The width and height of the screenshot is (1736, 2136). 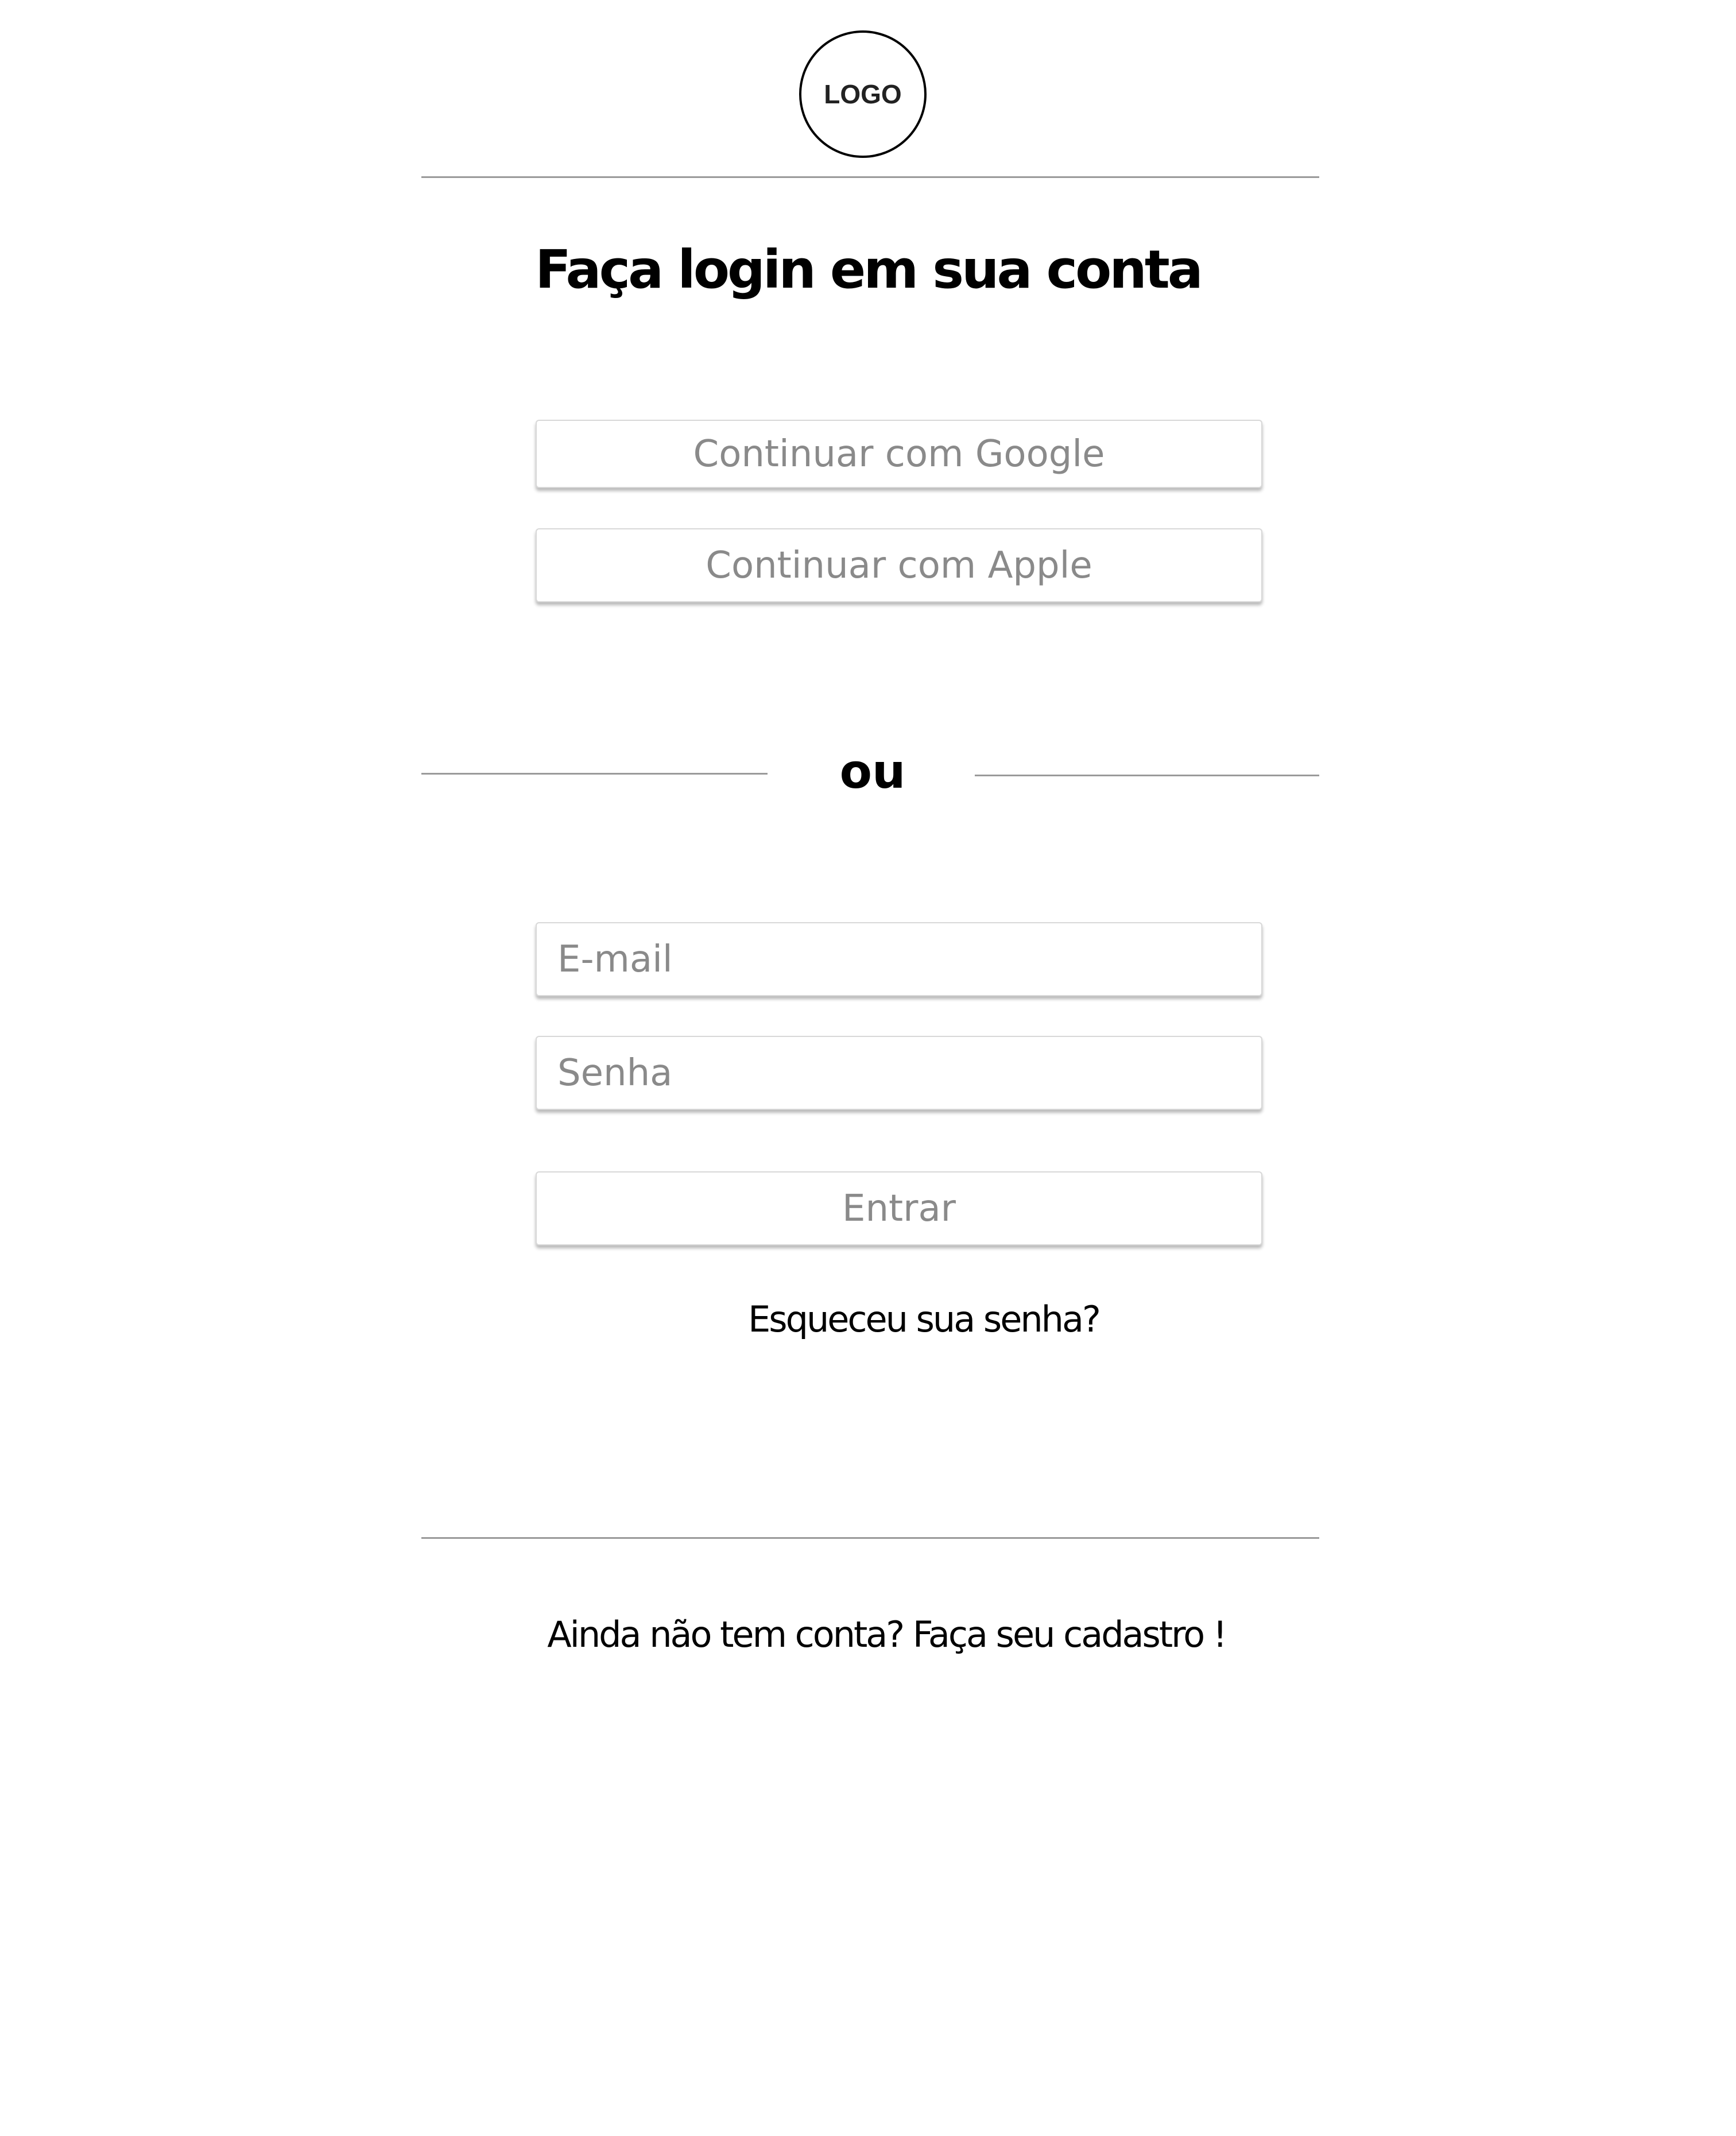 What do you see at coordinates (877, 1635) in the screenshot?
I see `signup-link: Ainda não tem conta? Faça seu cadastro !` at bounding box center [877, 1635].